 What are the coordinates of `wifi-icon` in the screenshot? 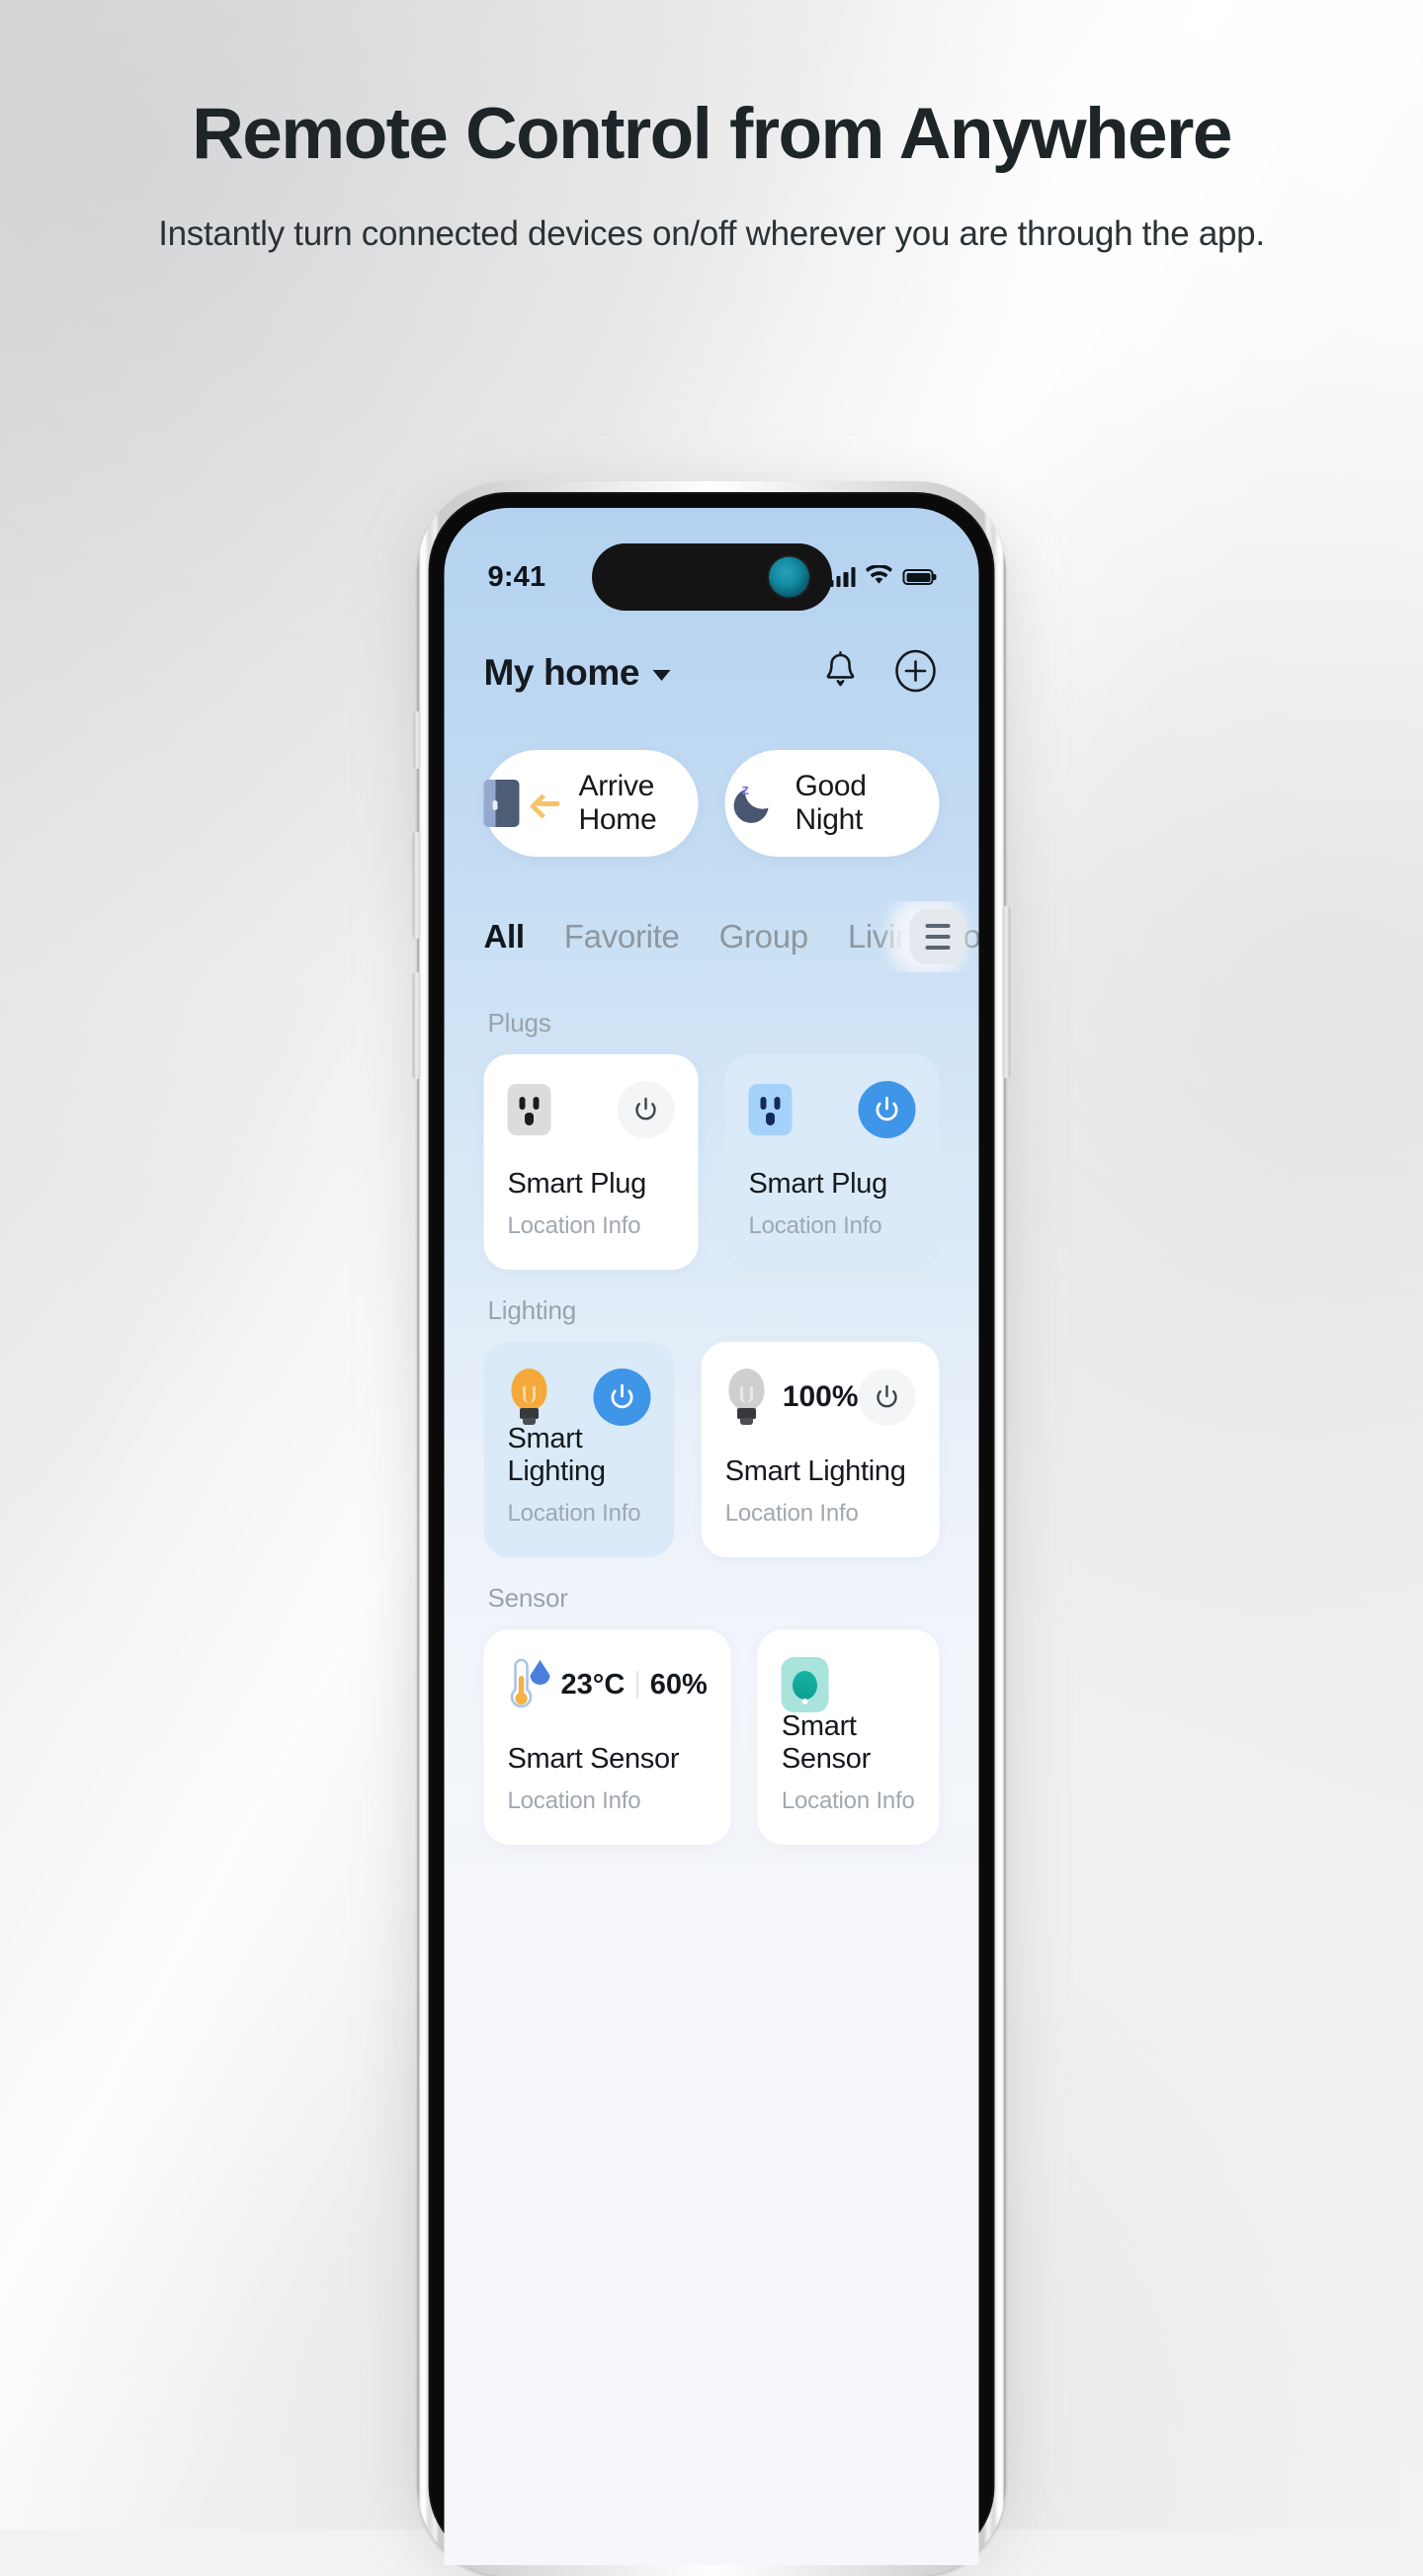 It's located at (879, 576).